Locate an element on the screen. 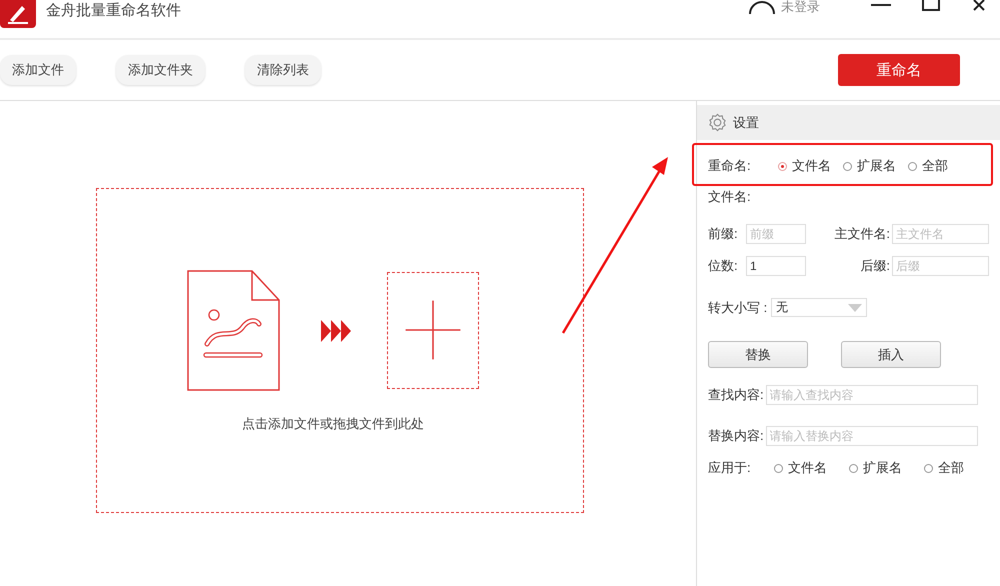 This screenshot has width=1000, height=586. text-field: 前缀 is located at coordinates (776, 234).